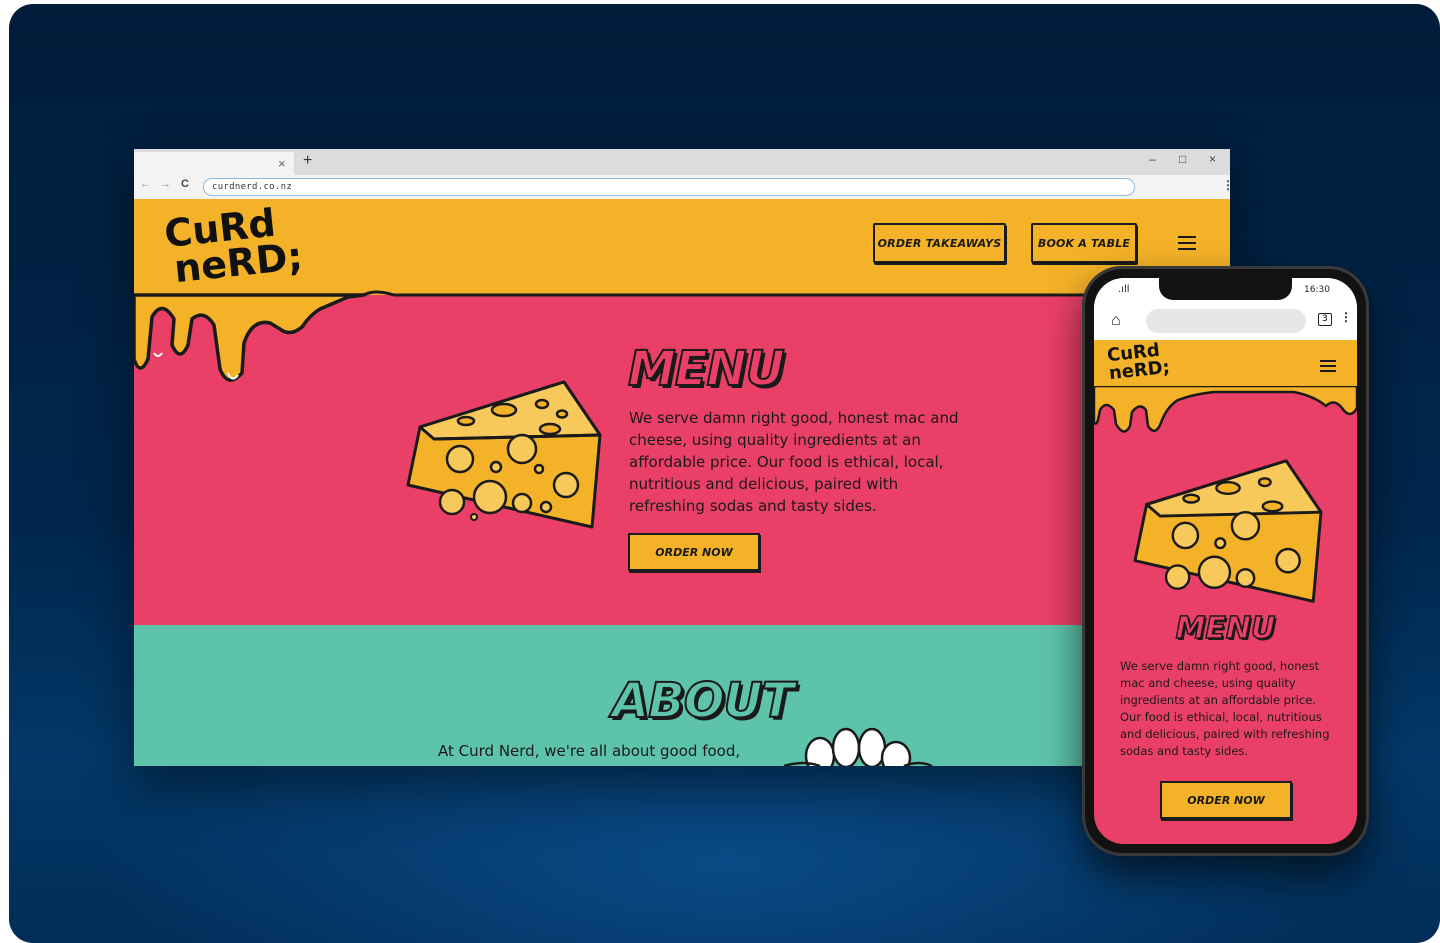 The height and width of the screenshot is (943, 1440). Describe the element at coordinates (1116, 321) in the screenshot. I see `home-icon: ⌂` at that location.